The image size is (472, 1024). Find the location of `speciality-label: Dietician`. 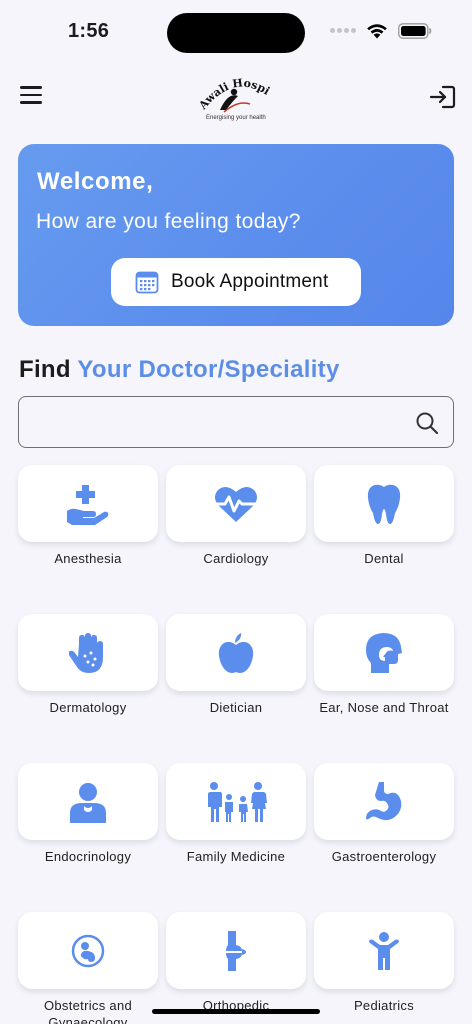

speciality-label: Dietician is located at coordinates (236, 707).